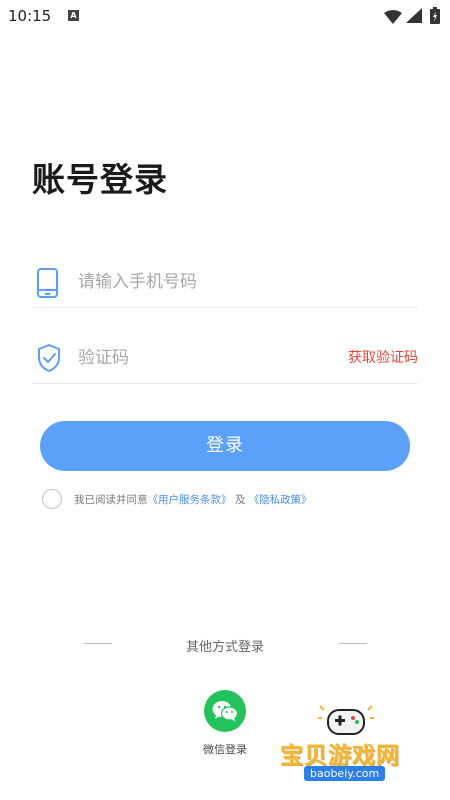 This screenshot has width=450, height=800. I want to click on code-input, so click(208, 358).